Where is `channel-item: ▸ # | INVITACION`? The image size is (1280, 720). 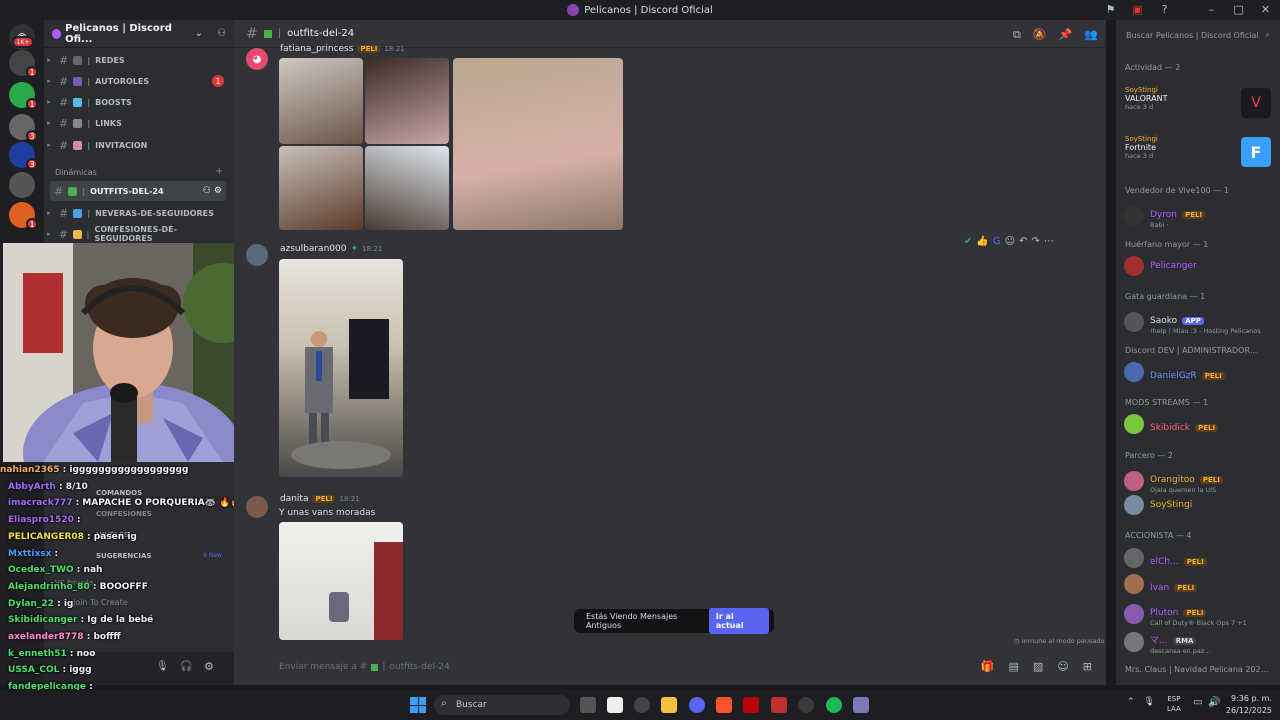 channel-item: ▸ # | INVITACION is located at coordinates (137, 145).